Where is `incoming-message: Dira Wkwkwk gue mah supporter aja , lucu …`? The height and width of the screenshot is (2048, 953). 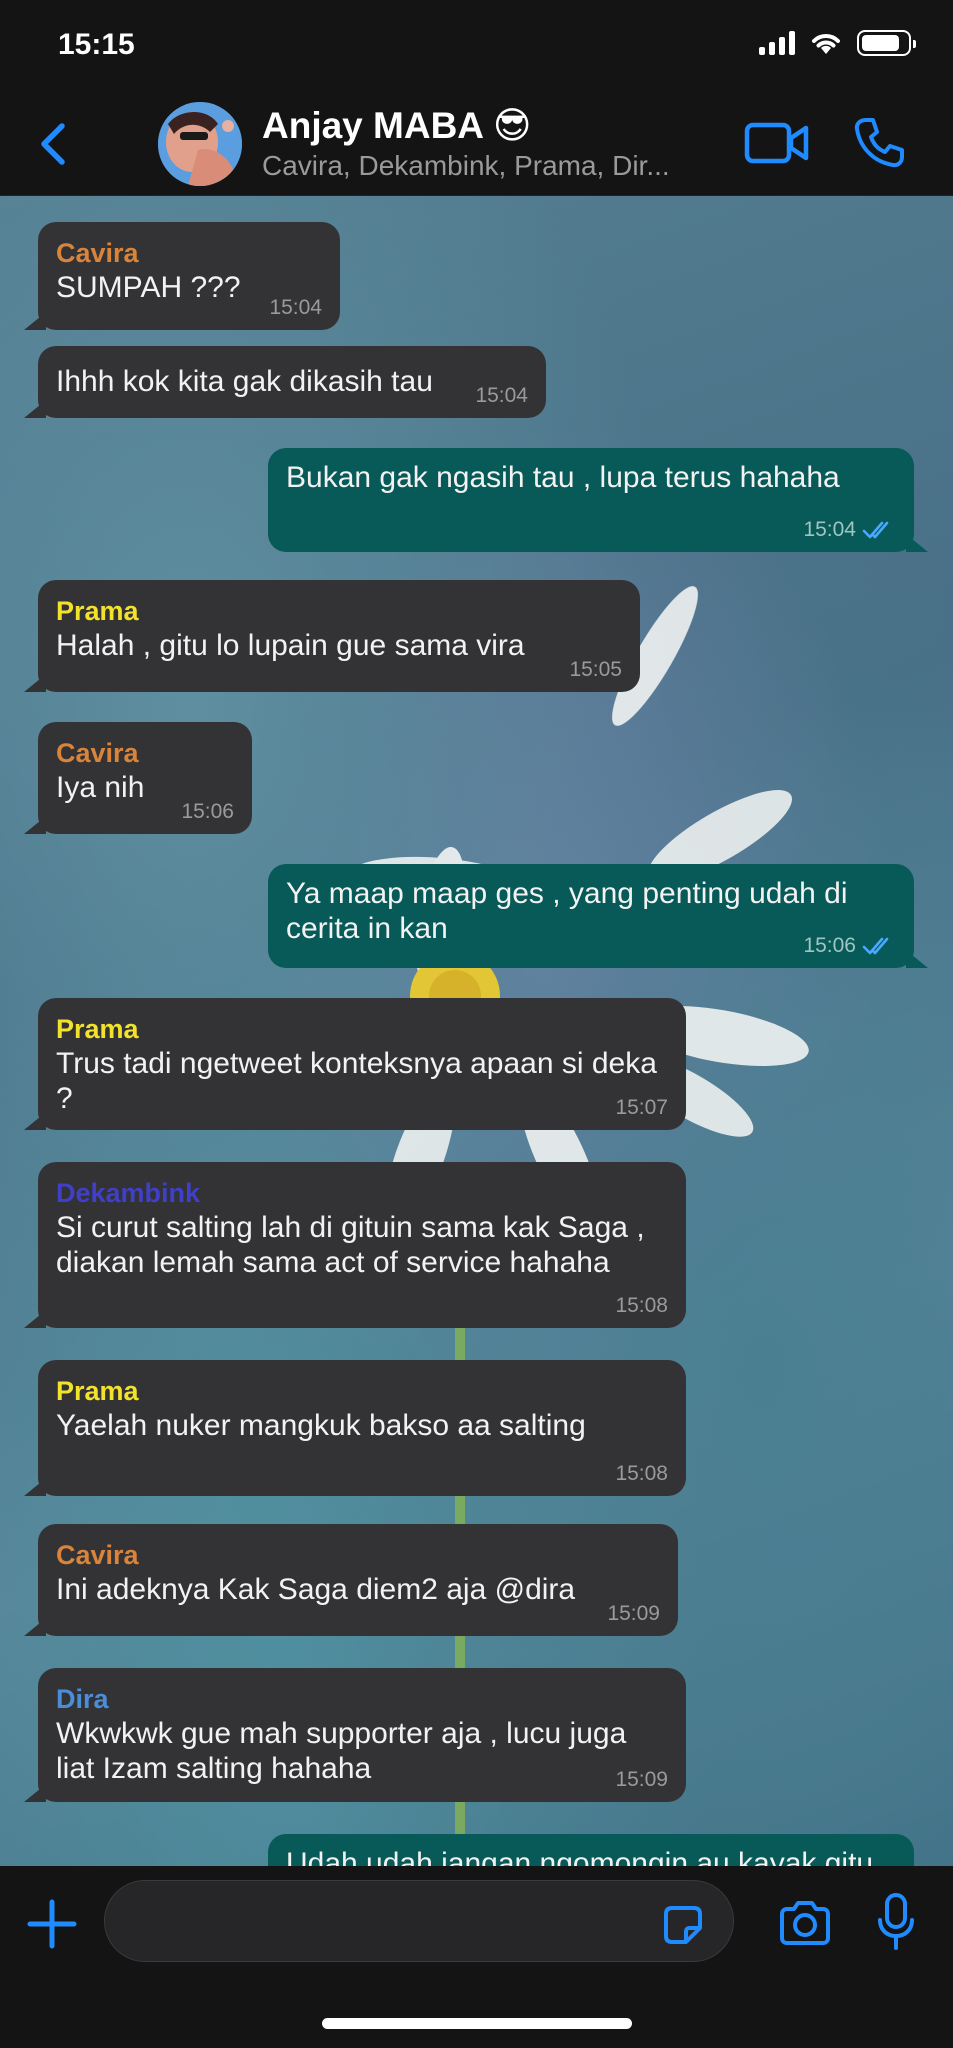
incoming-message: Dira Wkwkwk gue mah supporter aja , lucu … is located at coordinates (355, 1735).